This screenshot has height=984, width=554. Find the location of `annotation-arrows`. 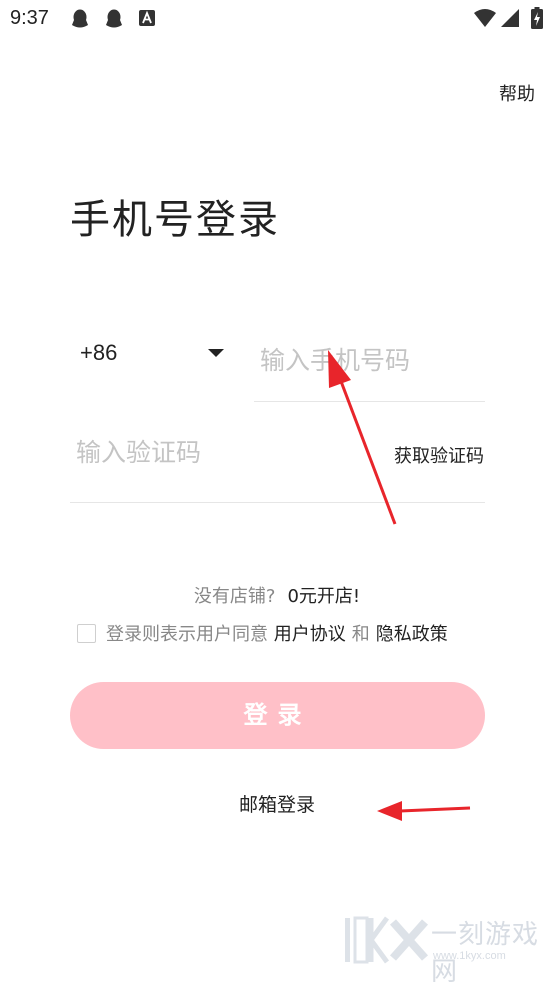

annotation-arrows is located at coordinates (399, 585).